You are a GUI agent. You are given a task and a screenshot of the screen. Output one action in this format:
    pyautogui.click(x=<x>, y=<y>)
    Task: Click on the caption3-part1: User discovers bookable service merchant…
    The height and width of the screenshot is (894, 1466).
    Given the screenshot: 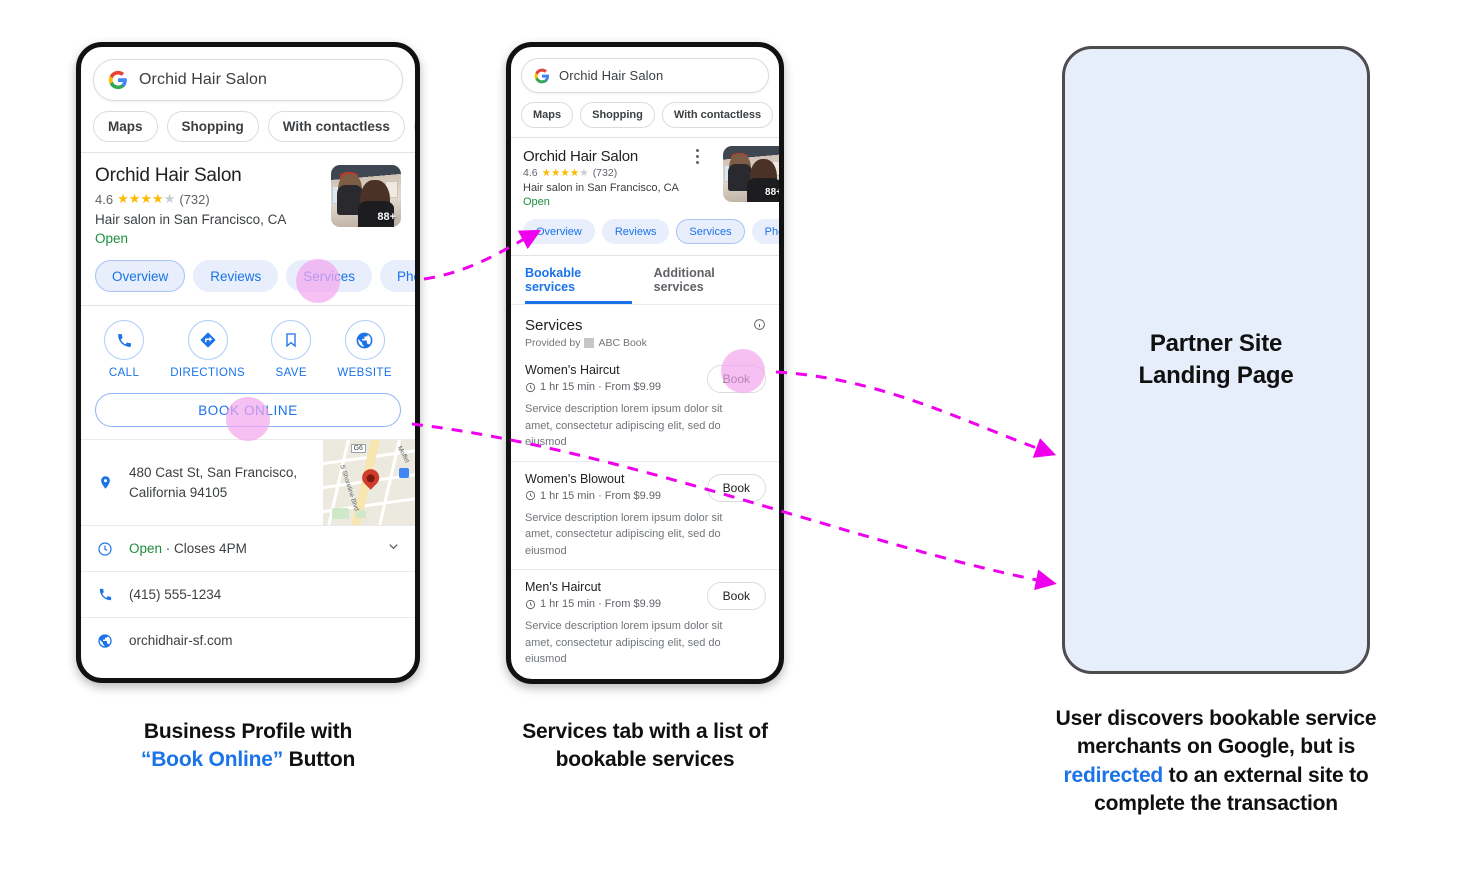 What is the action you would take?
    pyautogui.click(x=1216, y=733)
    